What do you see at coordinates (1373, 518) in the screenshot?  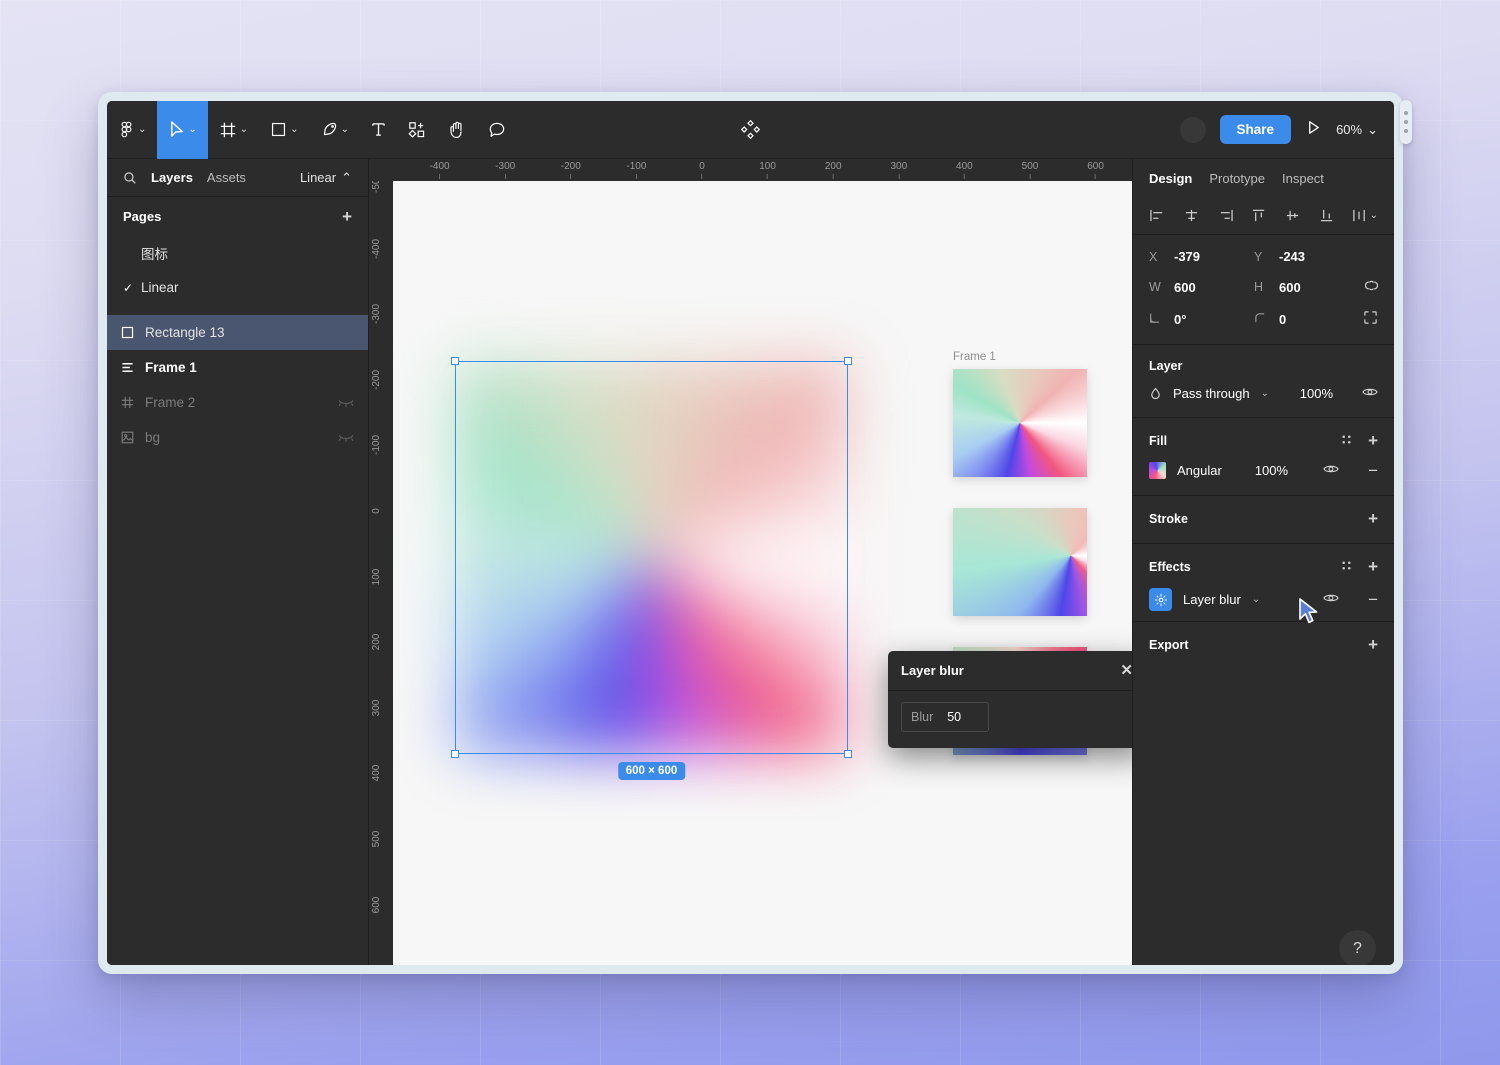 I see `add-stroke-button: +` at bounding box center [1373, 518].